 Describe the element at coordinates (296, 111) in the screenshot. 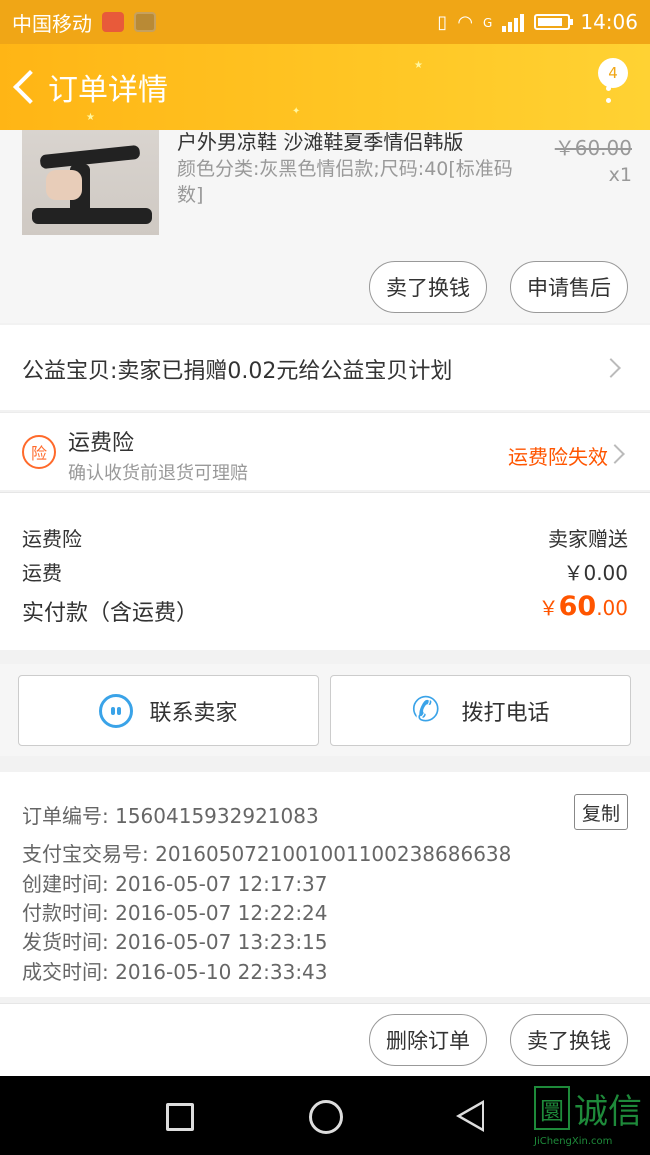

I see `sparkle-decoration: ✦` at that location.